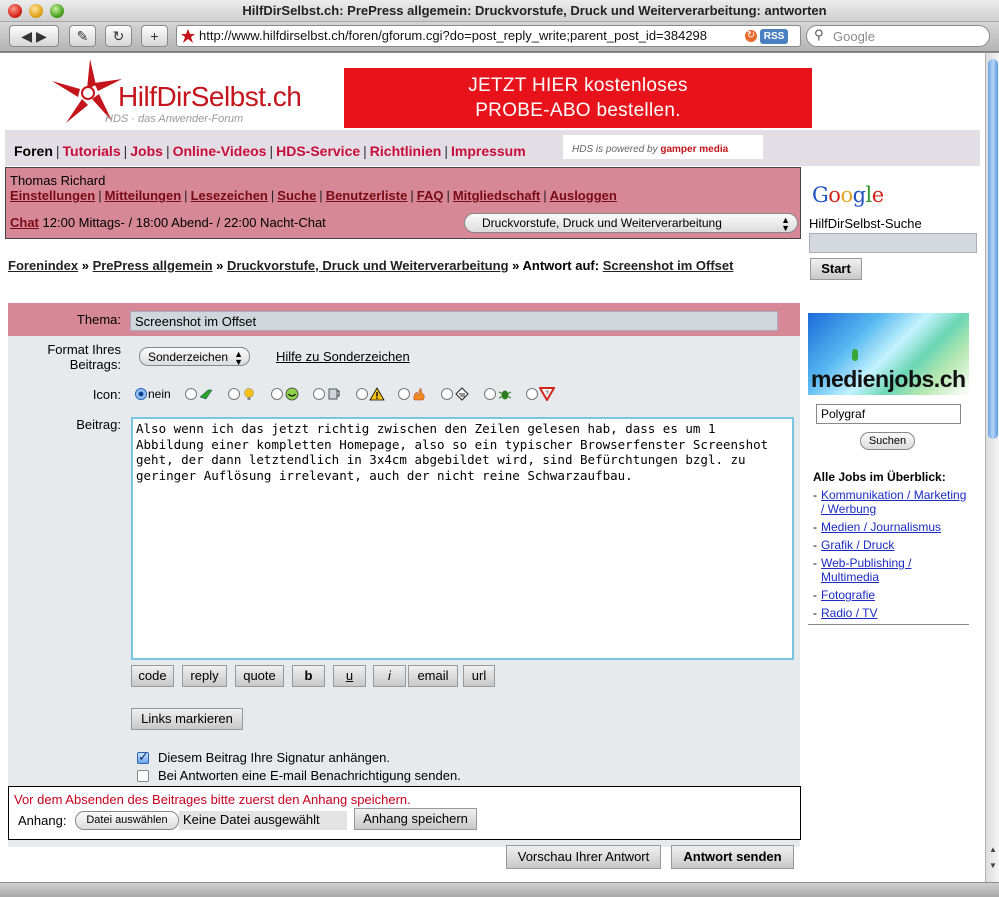 The width and height of the screenshot is (999, 897). I want to click on site-search-input, so click(893, 243).